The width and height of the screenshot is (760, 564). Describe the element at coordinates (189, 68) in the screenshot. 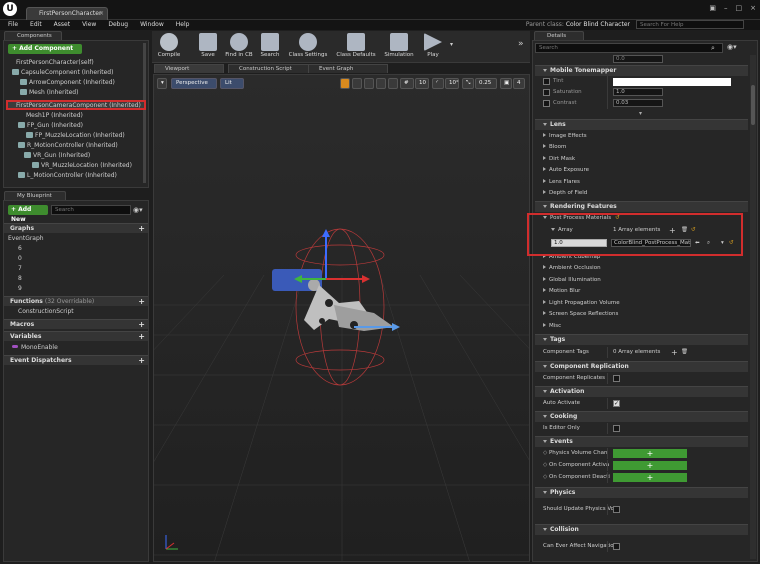

I see `tab-viewport: Viewport` at that location.